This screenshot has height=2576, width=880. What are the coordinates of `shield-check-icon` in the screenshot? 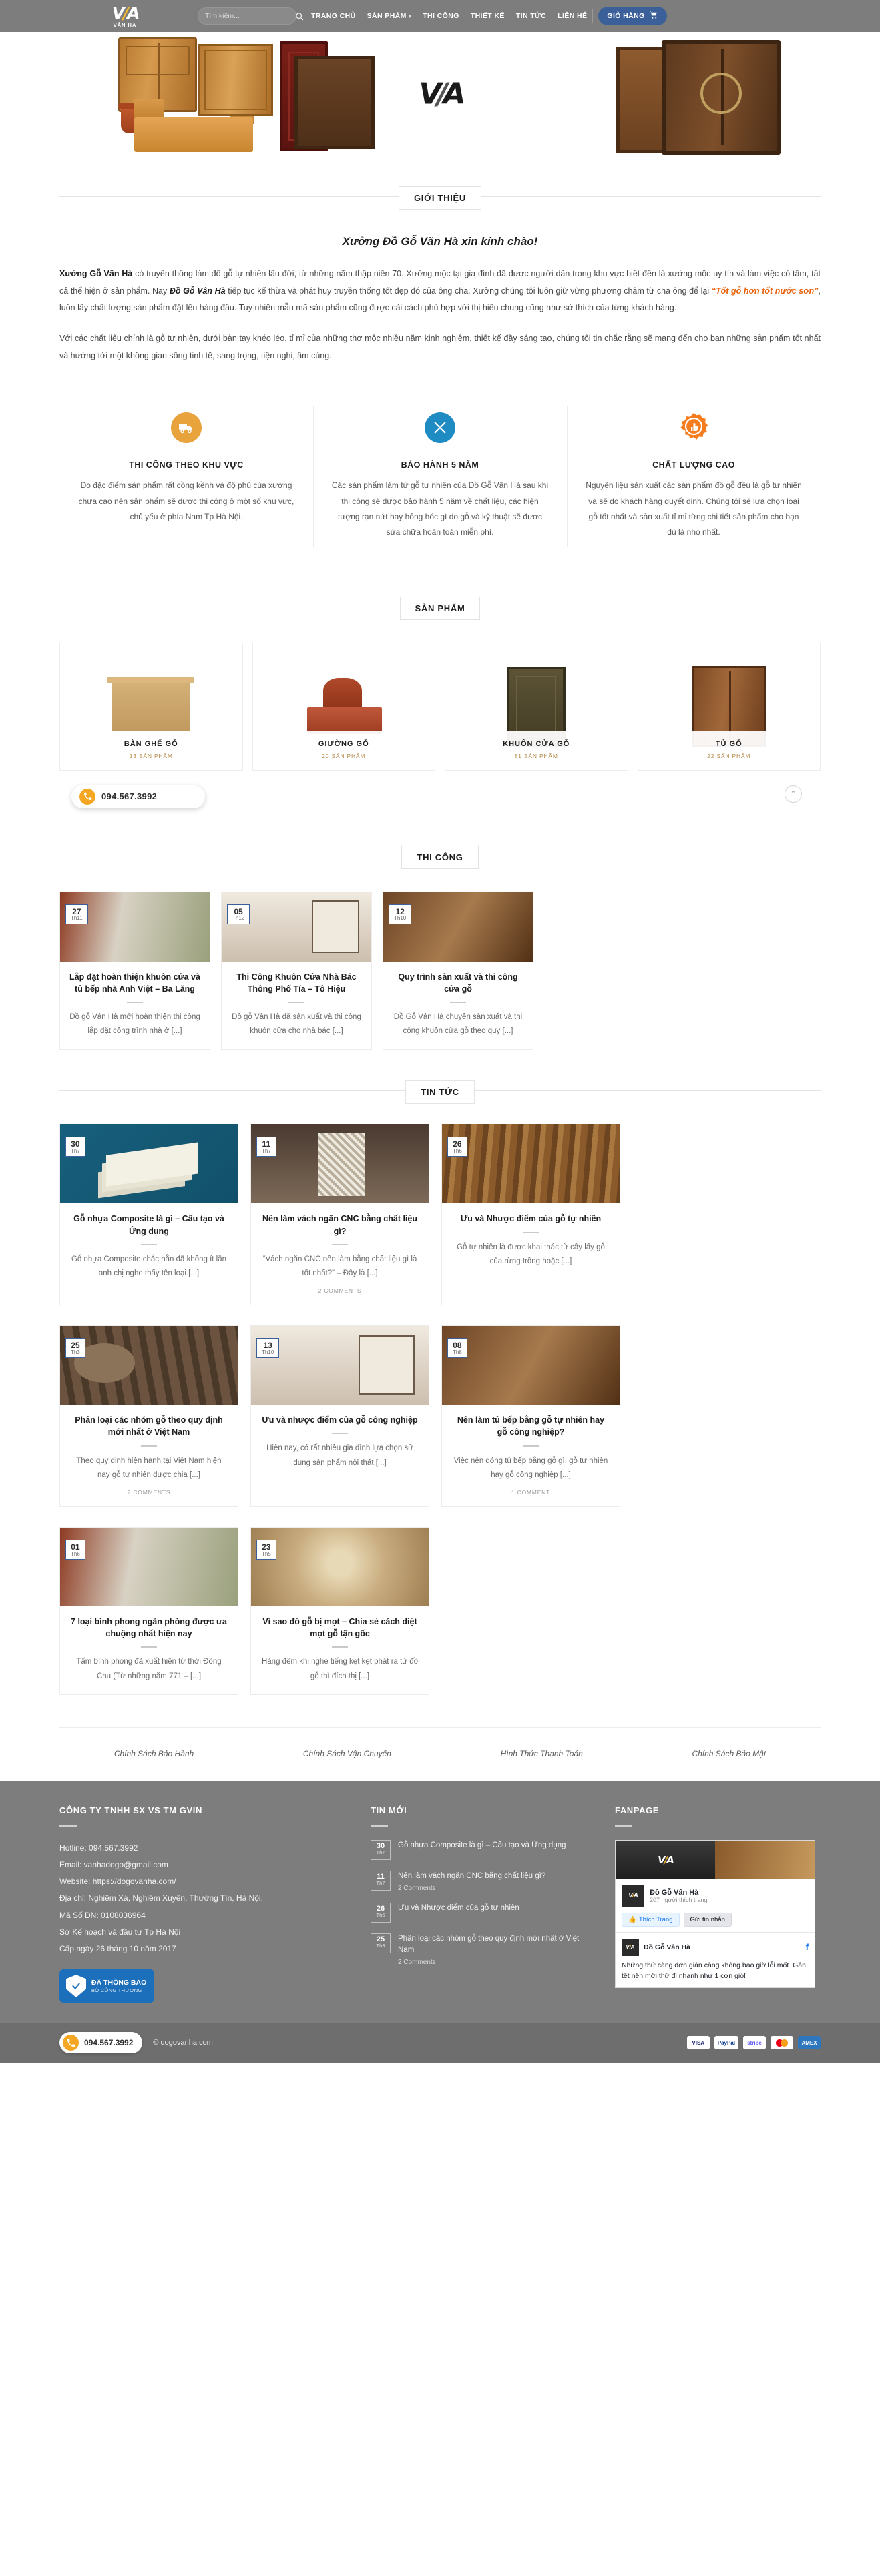 It's located at (76, 1986).